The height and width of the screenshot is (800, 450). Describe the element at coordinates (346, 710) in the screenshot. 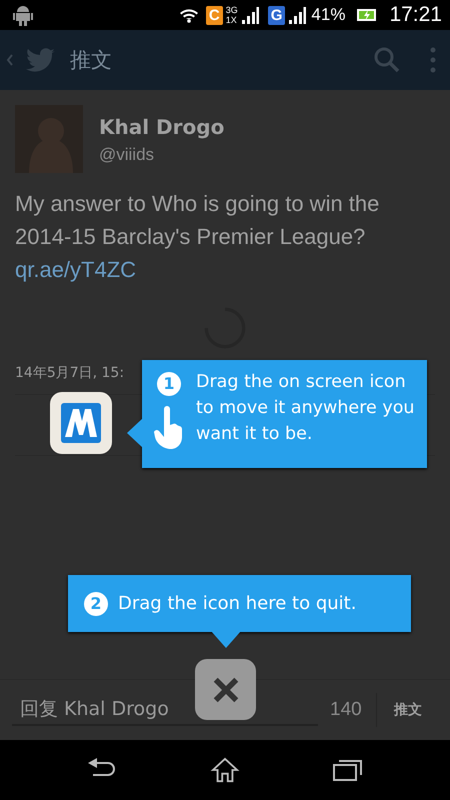

I see `character-count: 140` at that location.